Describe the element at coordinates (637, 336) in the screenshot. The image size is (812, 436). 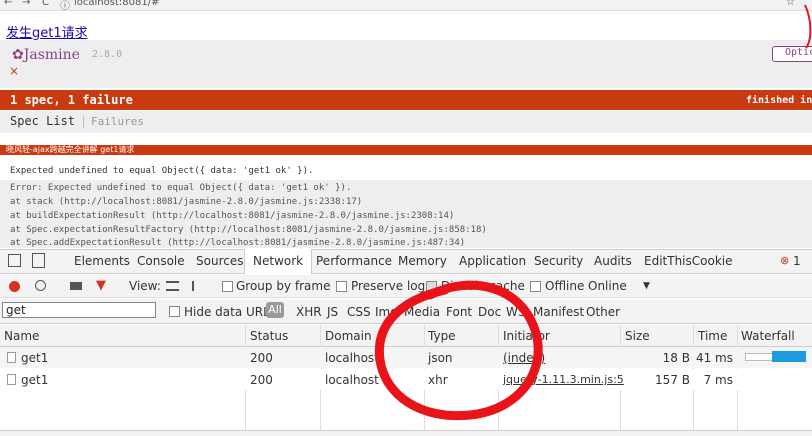
I see `column-size: Size` at that location.